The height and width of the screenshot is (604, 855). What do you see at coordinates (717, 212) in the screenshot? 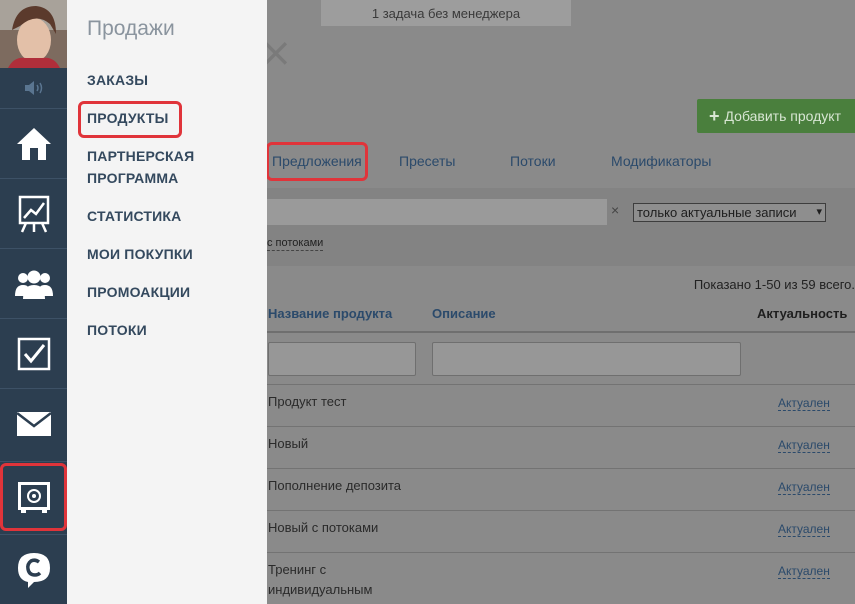
I see `actuality-select-value: только актуальные записи` at bounding box center [717, 212].